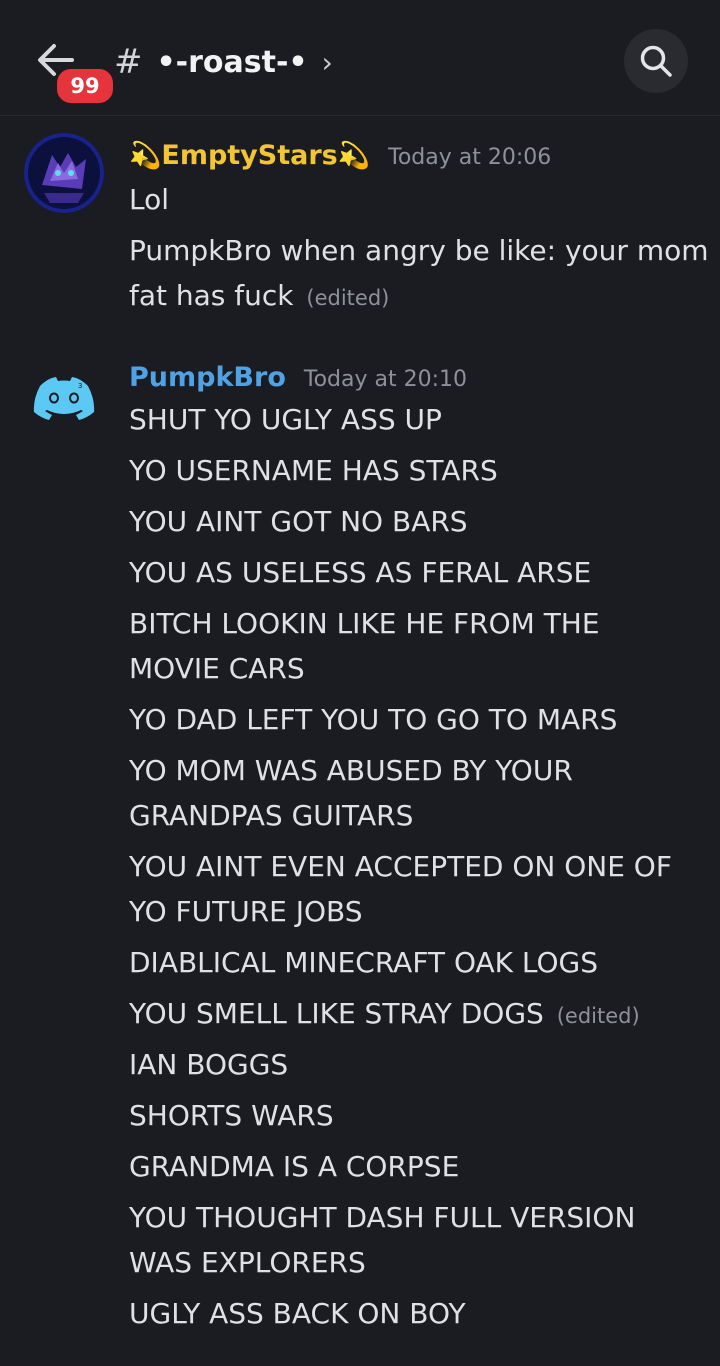 This screenshot has height=1366, width=720. What do you see at coordinates (294, 1166) in the screenshot?
I see `message-text: GRANDMA IS A CORPSE` at bounding box center [294, 1166].